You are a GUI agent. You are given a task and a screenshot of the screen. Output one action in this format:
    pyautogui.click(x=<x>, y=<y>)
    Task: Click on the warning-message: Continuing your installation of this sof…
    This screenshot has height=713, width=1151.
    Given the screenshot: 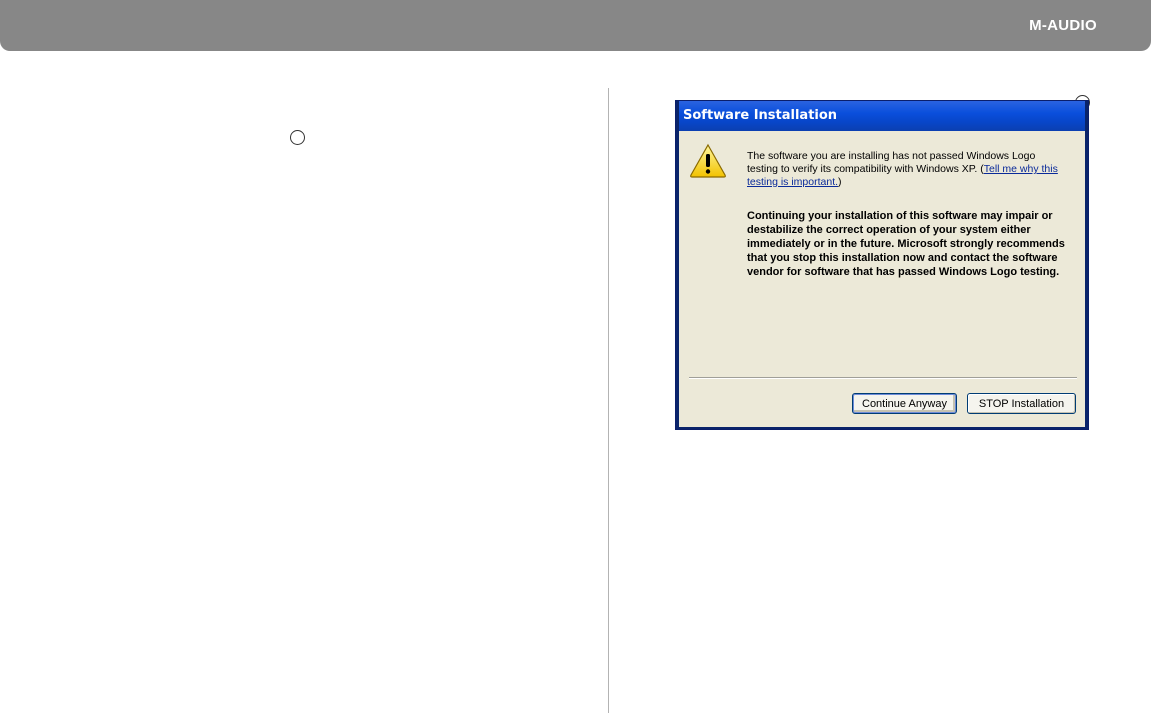 What is the action you would take?
    pyautogui.click(x=906, y=244)
    